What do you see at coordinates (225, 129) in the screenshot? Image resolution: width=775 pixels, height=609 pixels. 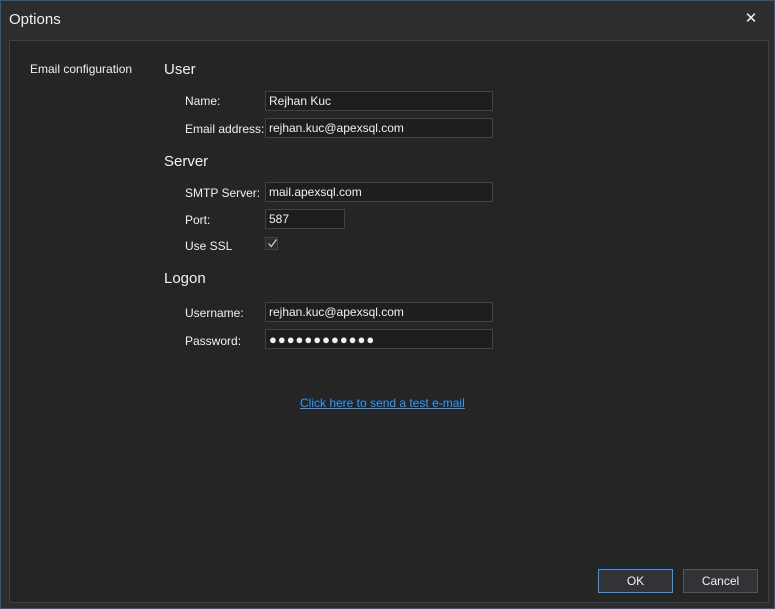 I see `email-address-label: Email address:` at bounding box center [225, 129].